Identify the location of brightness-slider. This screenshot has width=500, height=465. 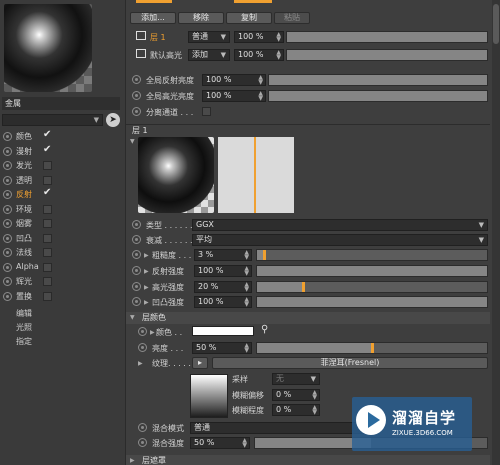
(372, 348).